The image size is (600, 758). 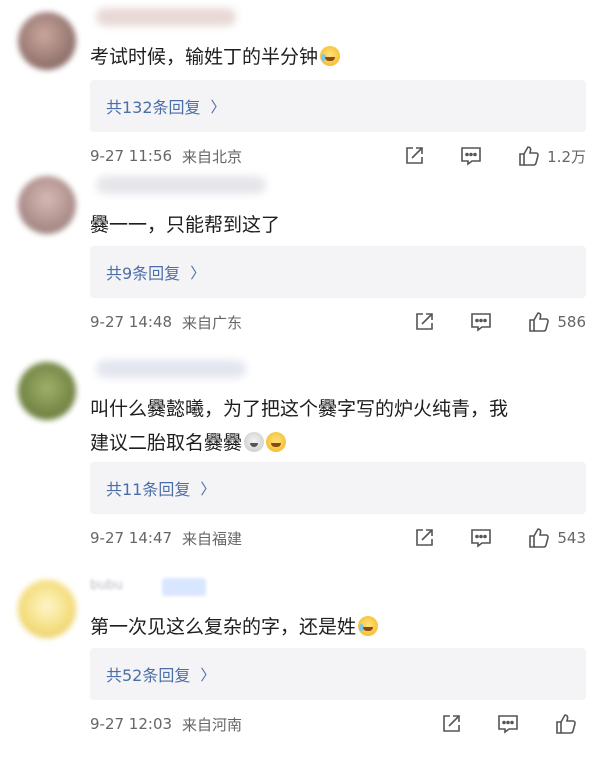 What do you see at coordinates (212, 724) in the screenshot?
I see `comment-location: 来自河南` at bounding box center [212, 724].